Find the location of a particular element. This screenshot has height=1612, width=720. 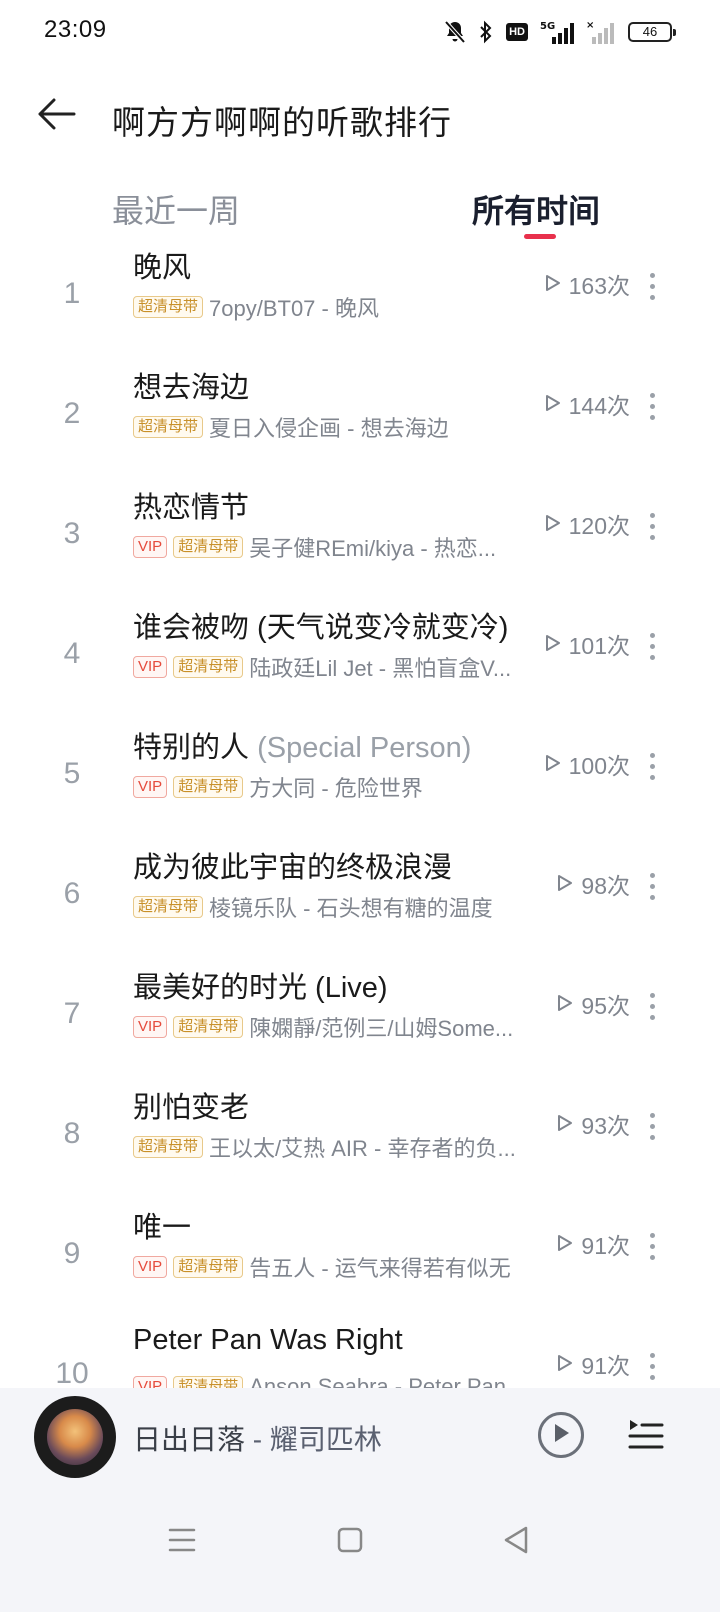

status-bar: 23:09 HD 5G × 46 is located at coordinates (360, 32).